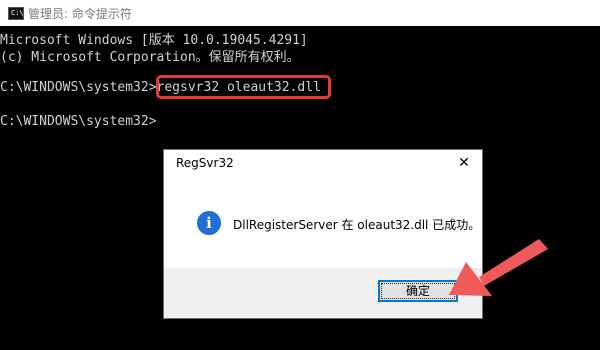 The image size is (600, 350). I want to click on pointer-arrow-icon, so click(498, 267).